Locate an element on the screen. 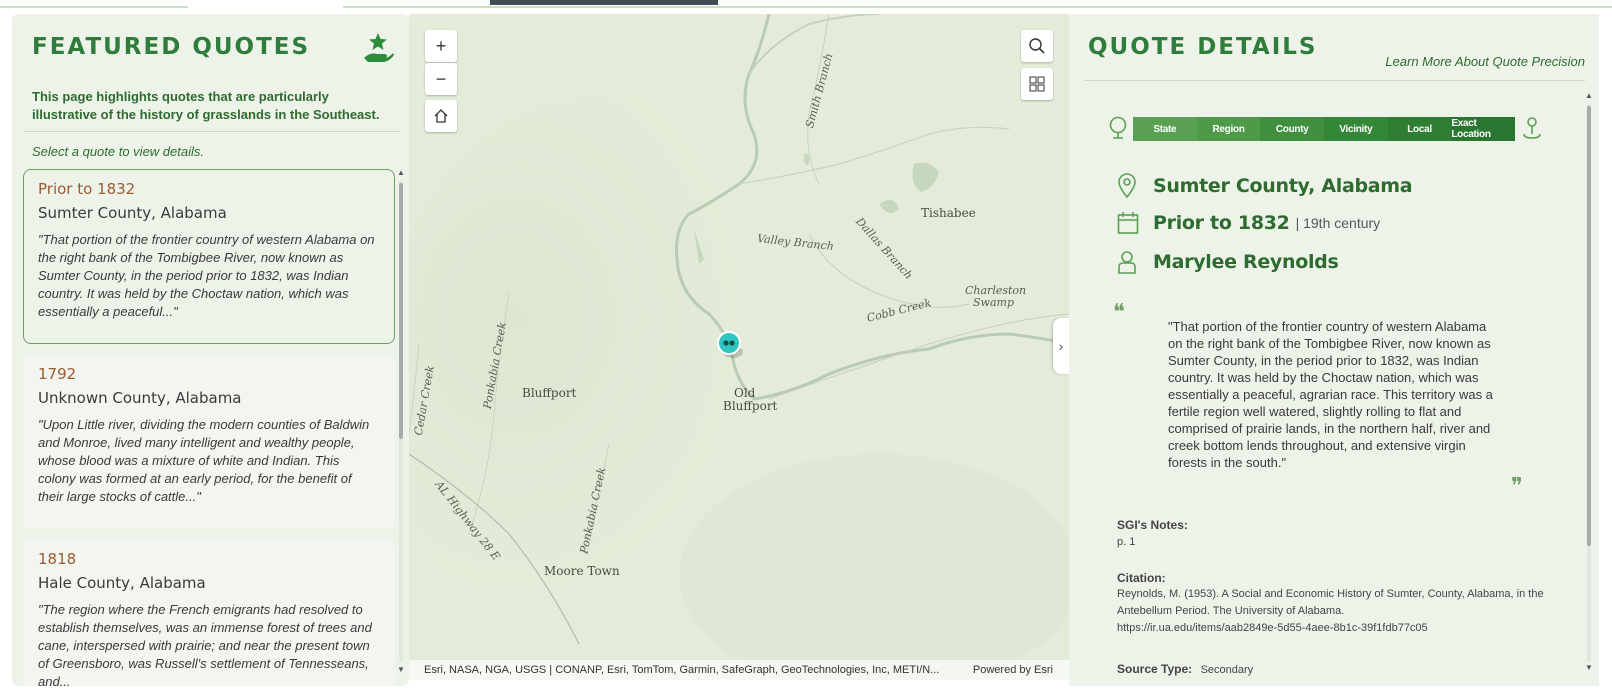 The width and height of the screenshot is (1612, 690). detail-author: Marylee Reynolds is located at coordinates (1246, 262).